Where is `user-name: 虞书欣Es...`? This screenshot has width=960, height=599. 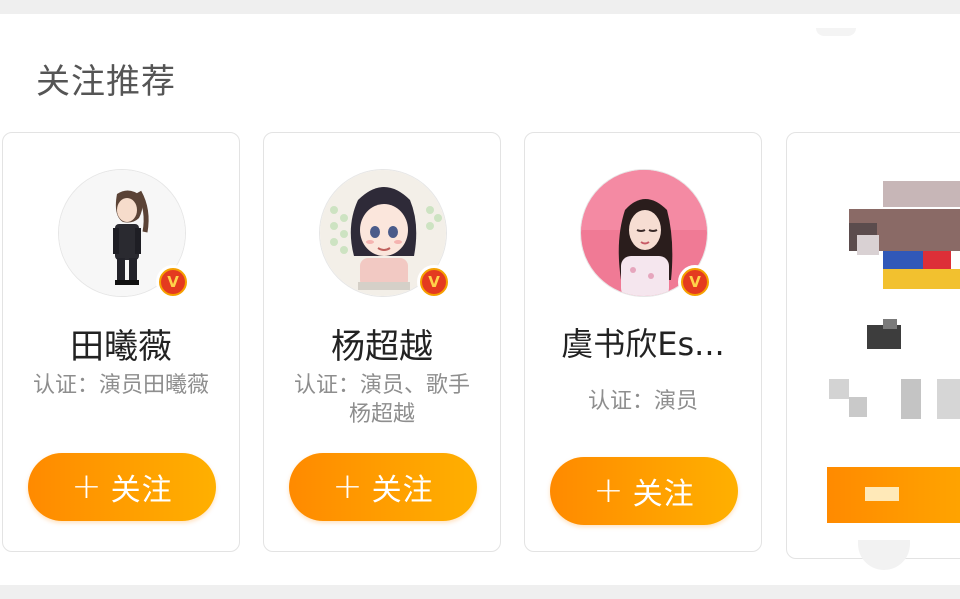
user-name: 虞书欣Es... is located at coordinates (643, 342).